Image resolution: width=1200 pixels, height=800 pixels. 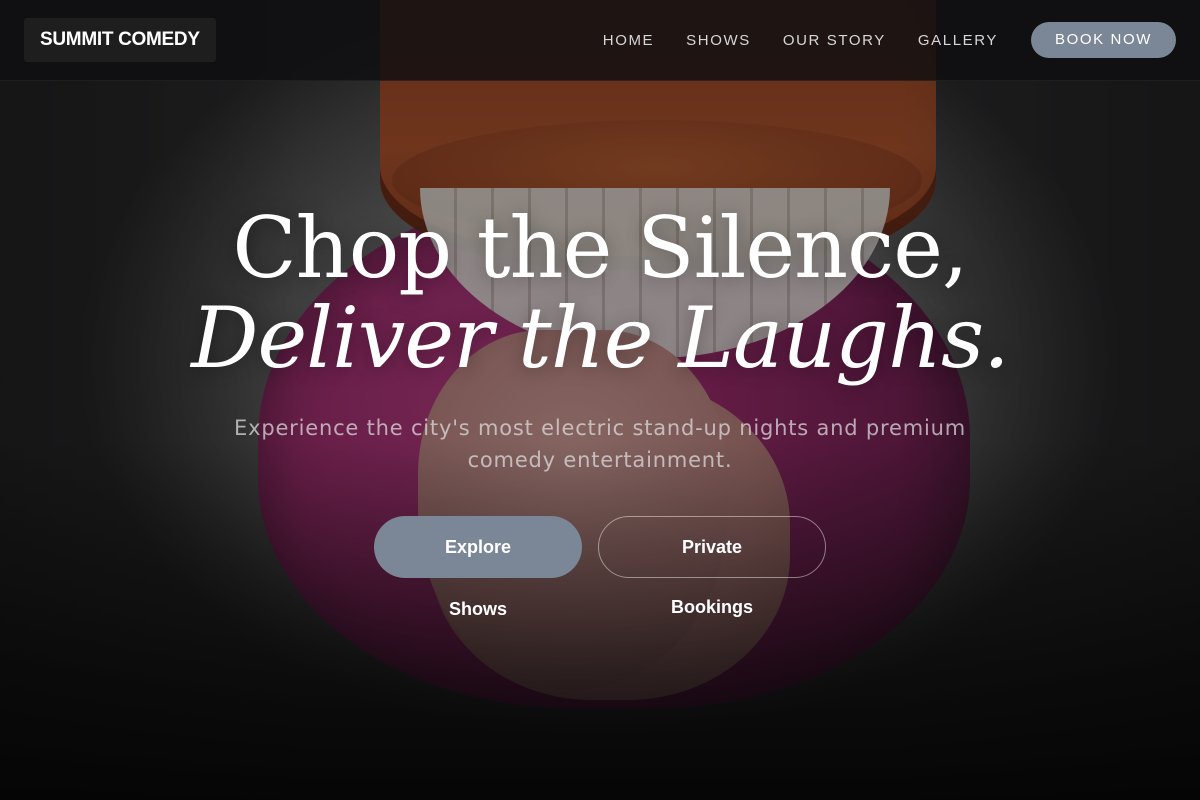 I want to click on nav-item-our-story: OUR STORY, so click(x=834, y=40).